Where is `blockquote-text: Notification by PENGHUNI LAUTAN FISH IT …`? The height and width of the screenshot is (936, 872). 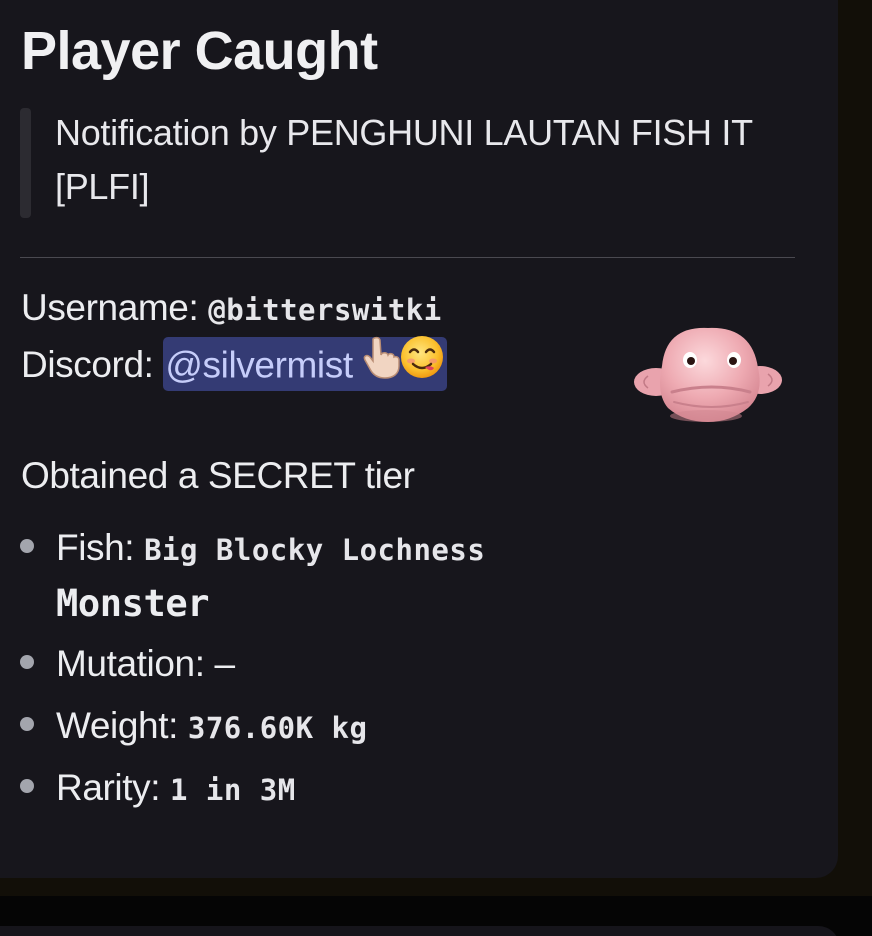
blockquote-text: Notification by PENGHUNI LAUTAN FISH IT … is located at coordinates (427, 160).